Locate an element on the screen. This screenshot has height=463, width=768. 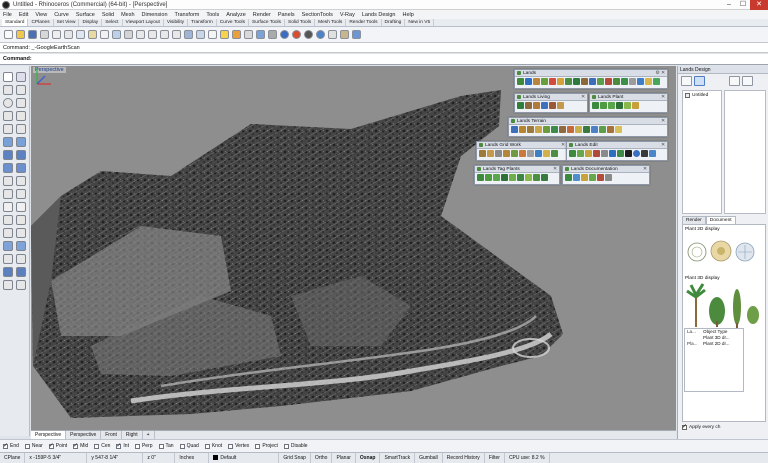
explode-icon is located at coordinates (21, 233).